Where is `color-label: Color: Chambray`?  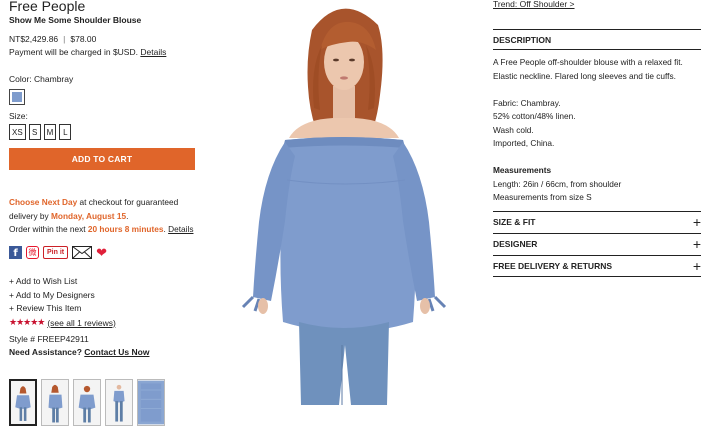
color-label: Color: Chambray is located at coordinates (41, 79).